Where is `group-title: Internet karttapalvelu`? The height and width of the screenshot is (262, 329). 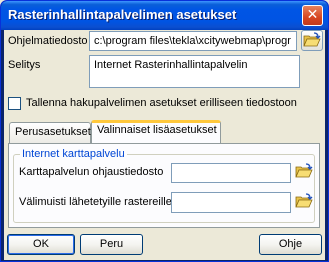
group-title: Internet karttapalvelu is located at coordinates (73, 154).